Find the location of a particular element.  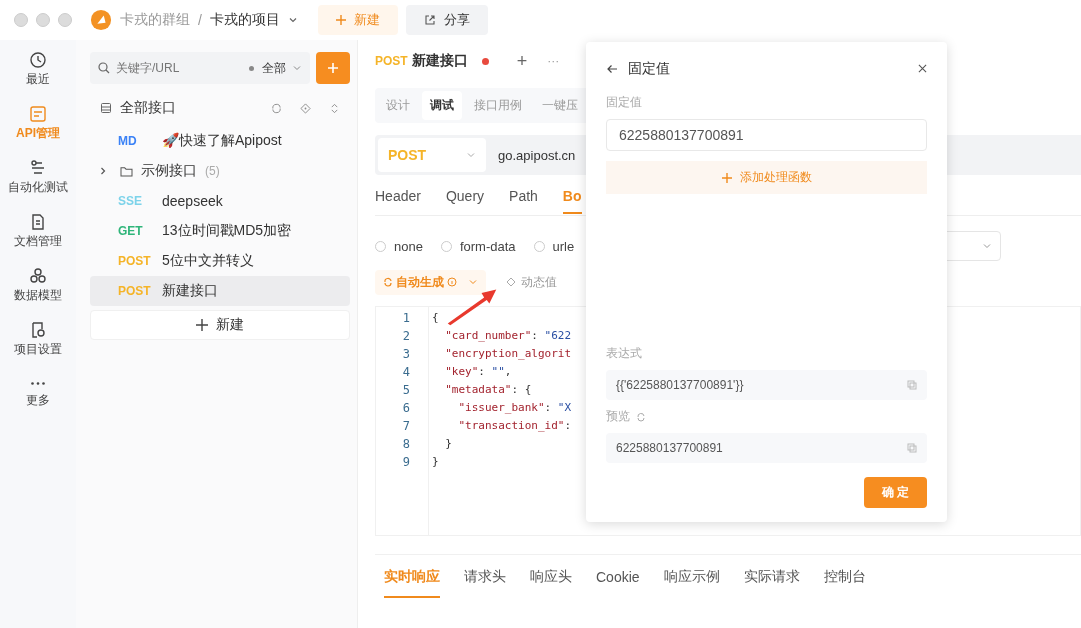

preview-field: 6225880137700891 is located at coordinates (766, 448).